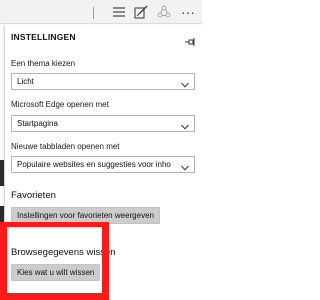 The width and height of the screenshot is (320, 300). Describe the element at coordinates (43, 37) in the screenshot. I see `panel-title: INSTELLINGEN` at that location.